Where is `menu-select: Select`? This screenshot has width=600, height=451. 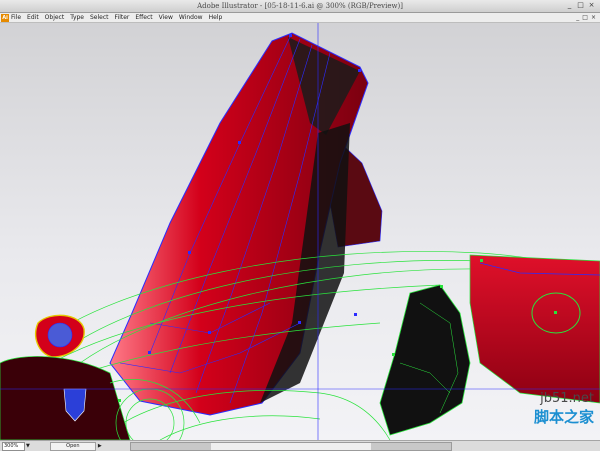
menu-select: Select is located at coordinates (99, 17).